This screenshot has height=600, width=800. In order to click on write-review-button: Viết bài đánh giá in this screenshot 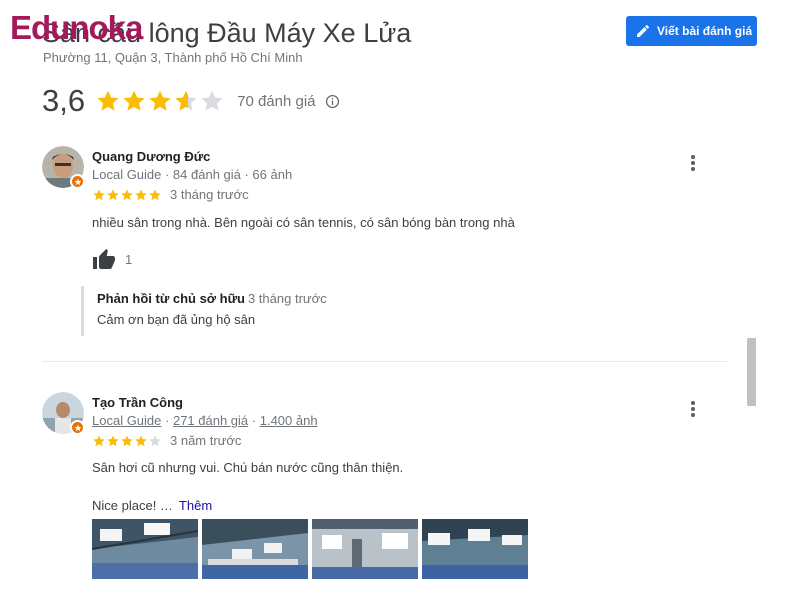, I will do `click(691, 31)`.